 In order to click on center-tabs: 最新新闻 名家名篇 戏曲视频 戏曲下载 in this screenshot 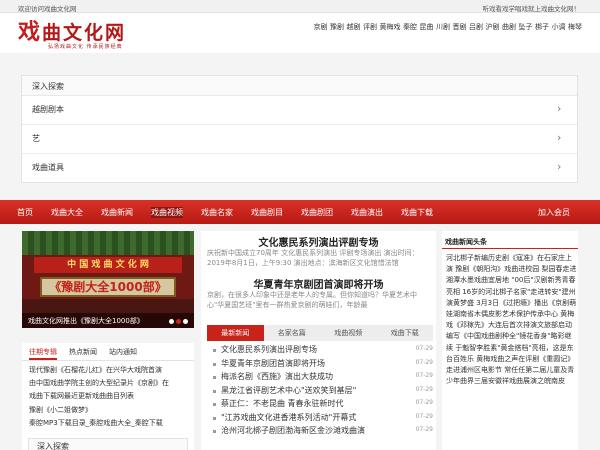, I will do `click(320, 333)`.